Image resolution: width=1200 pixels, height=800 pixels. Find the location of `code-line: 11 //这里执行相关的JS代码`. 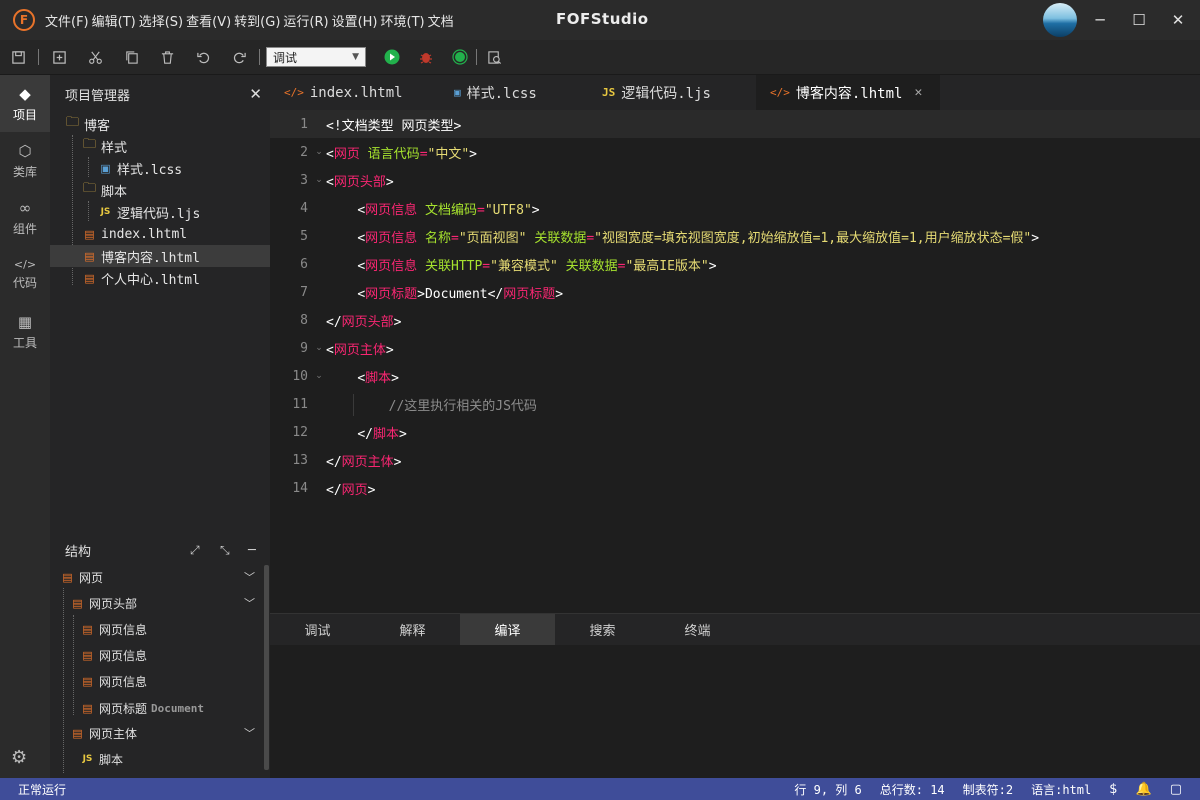

code-line: 11 //这里执行相关的JS代码 is located at coordinates (735, 404).